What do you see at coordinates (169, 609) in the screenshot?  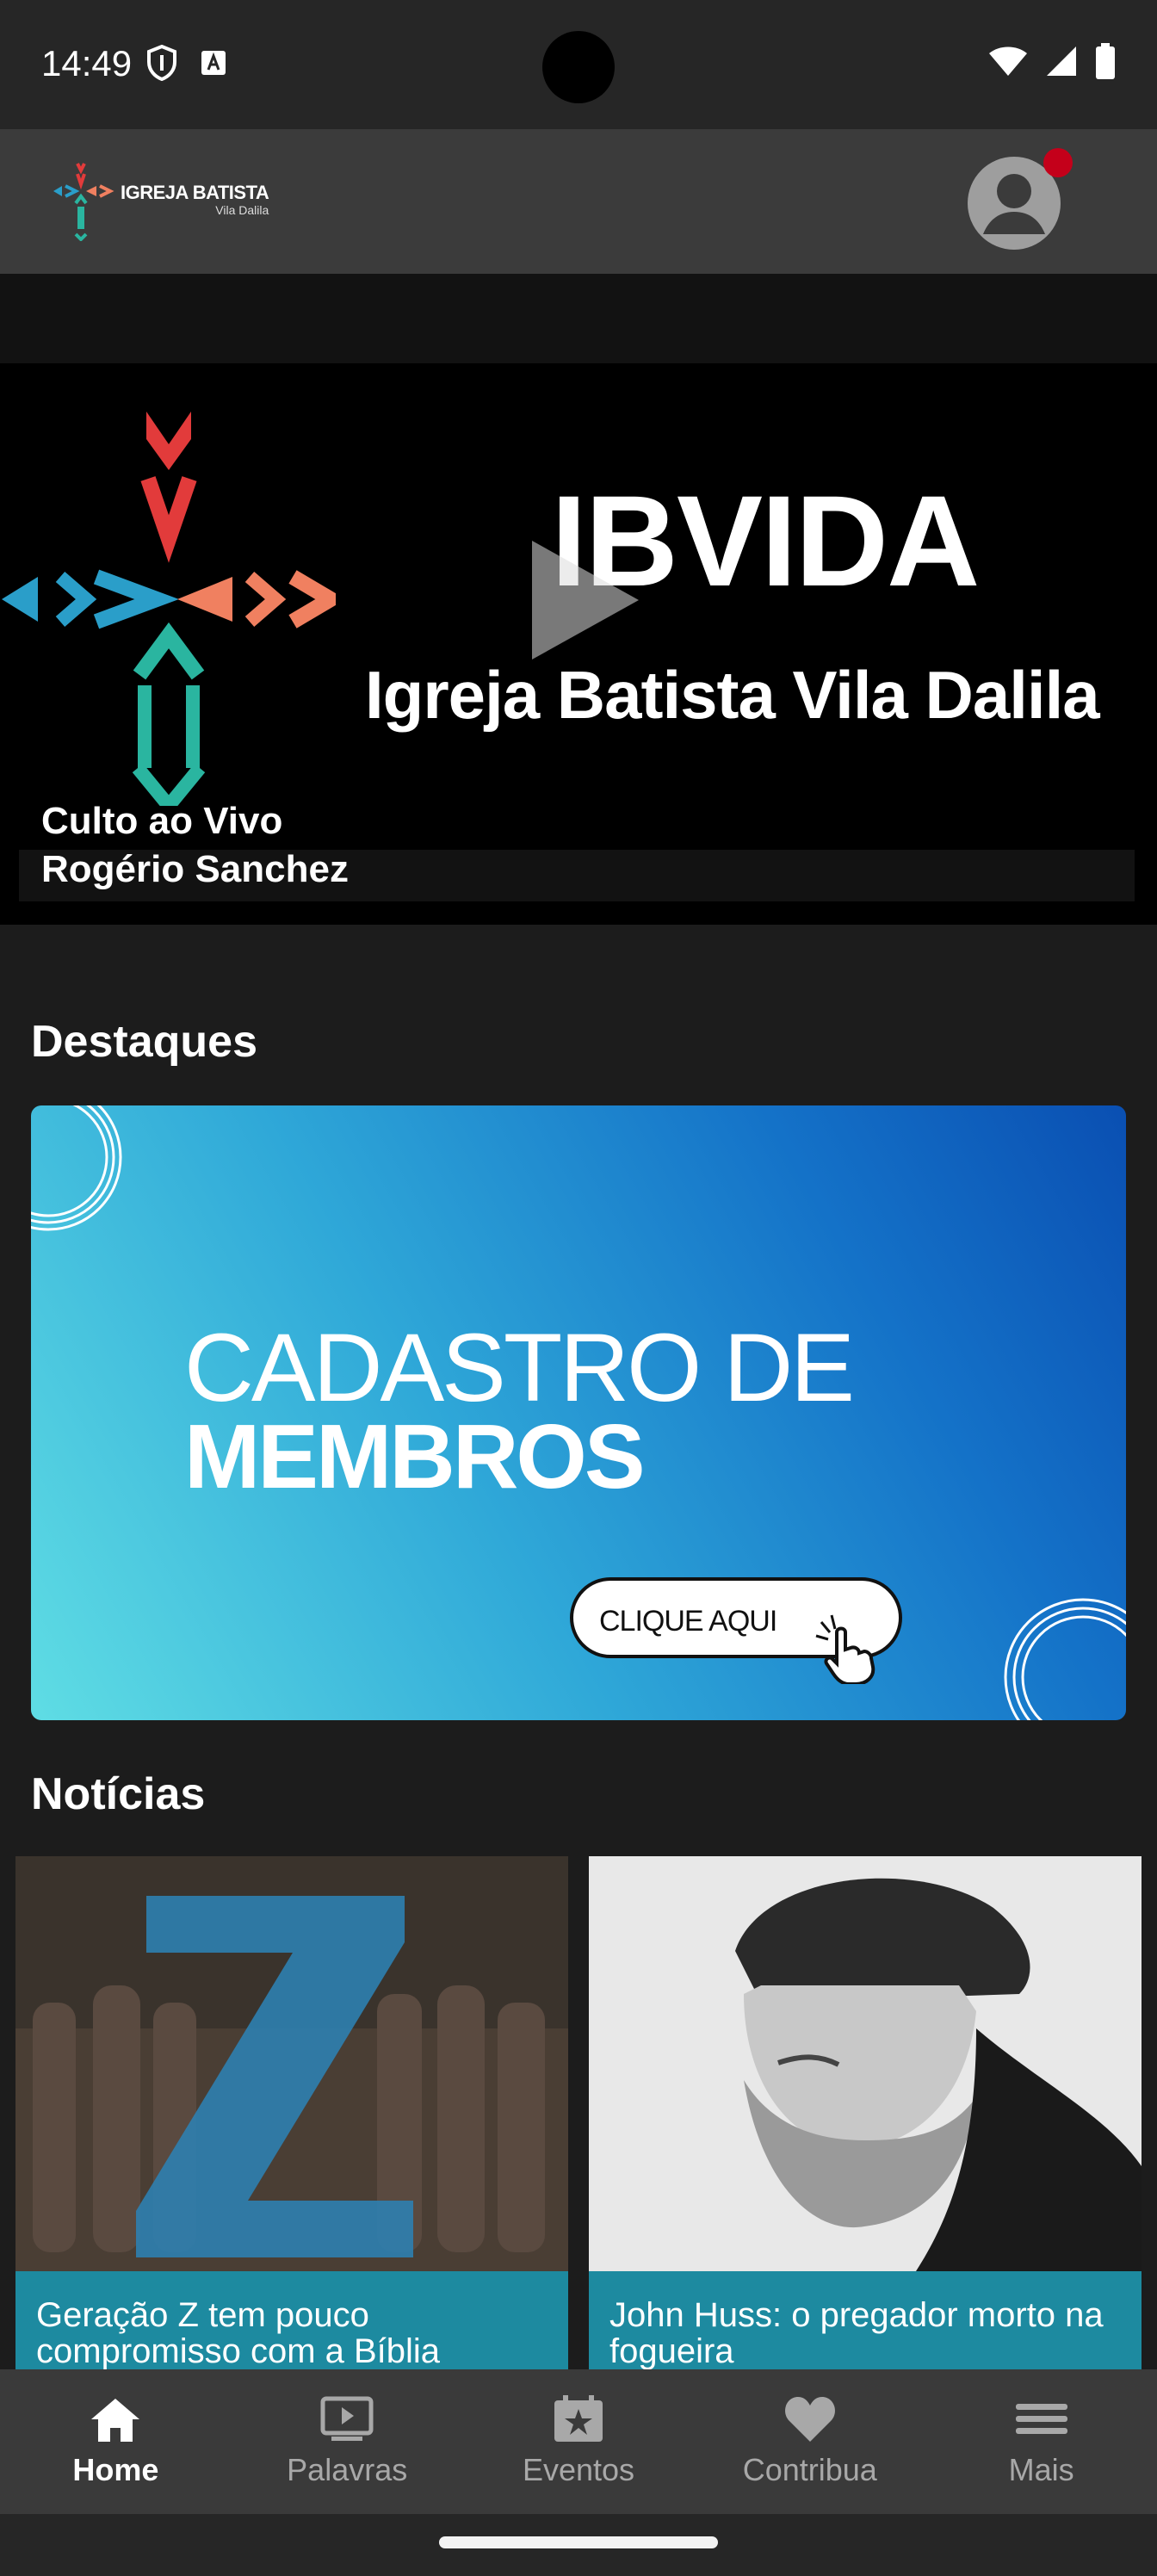 I see `cross-logo-large-icon` at bounding box center [169, 609].